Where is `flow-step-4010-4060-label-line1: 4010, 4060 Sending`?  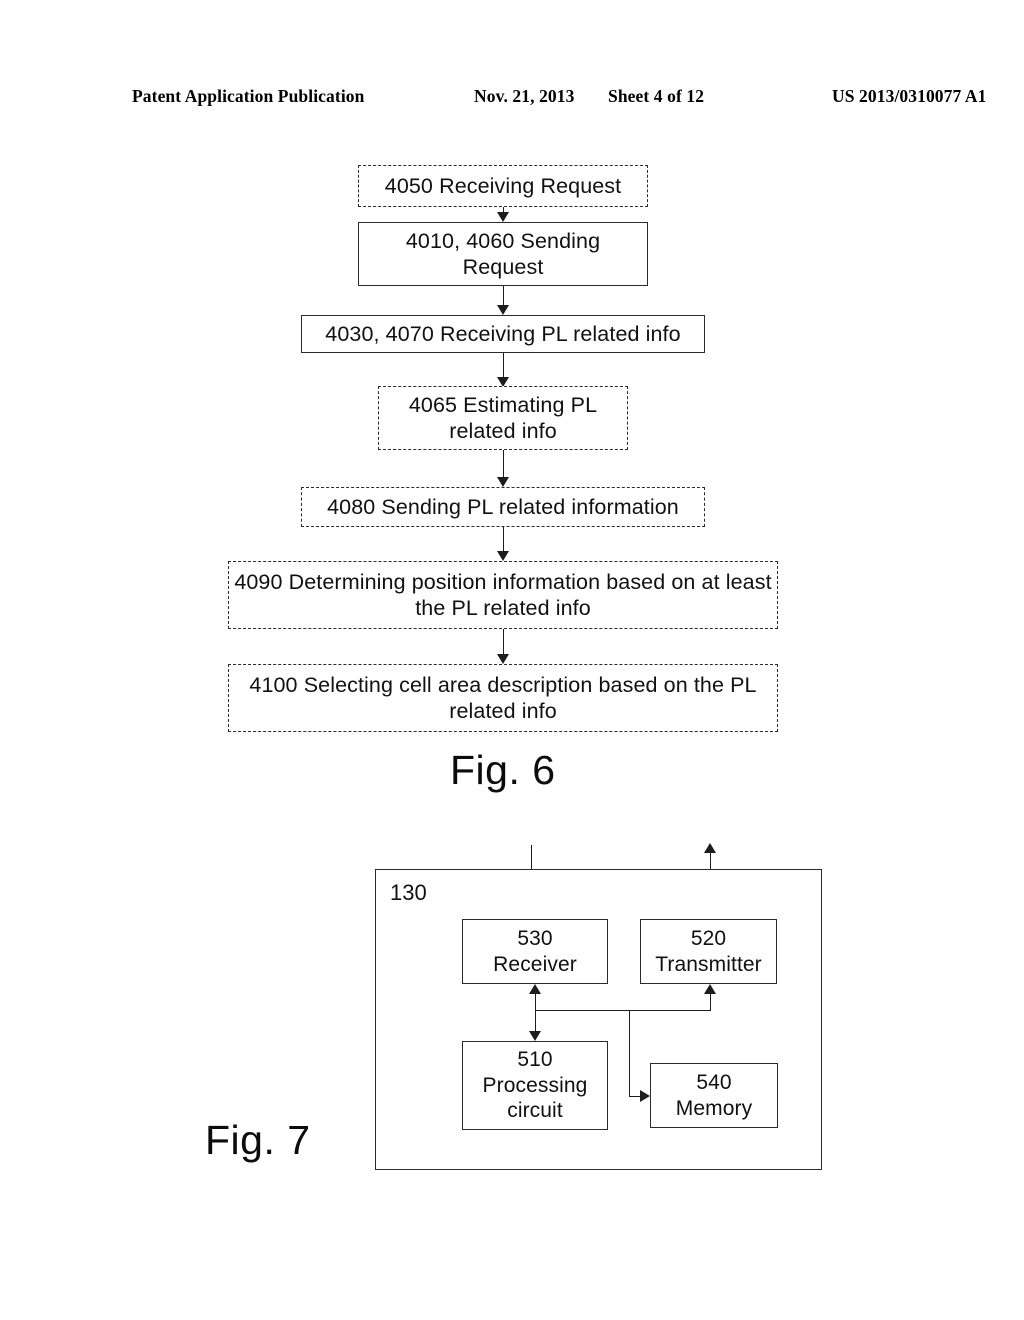
flow-step-4010-4060-label-line1: 4010, 4060 Sending is located at coordinates (503, 240).